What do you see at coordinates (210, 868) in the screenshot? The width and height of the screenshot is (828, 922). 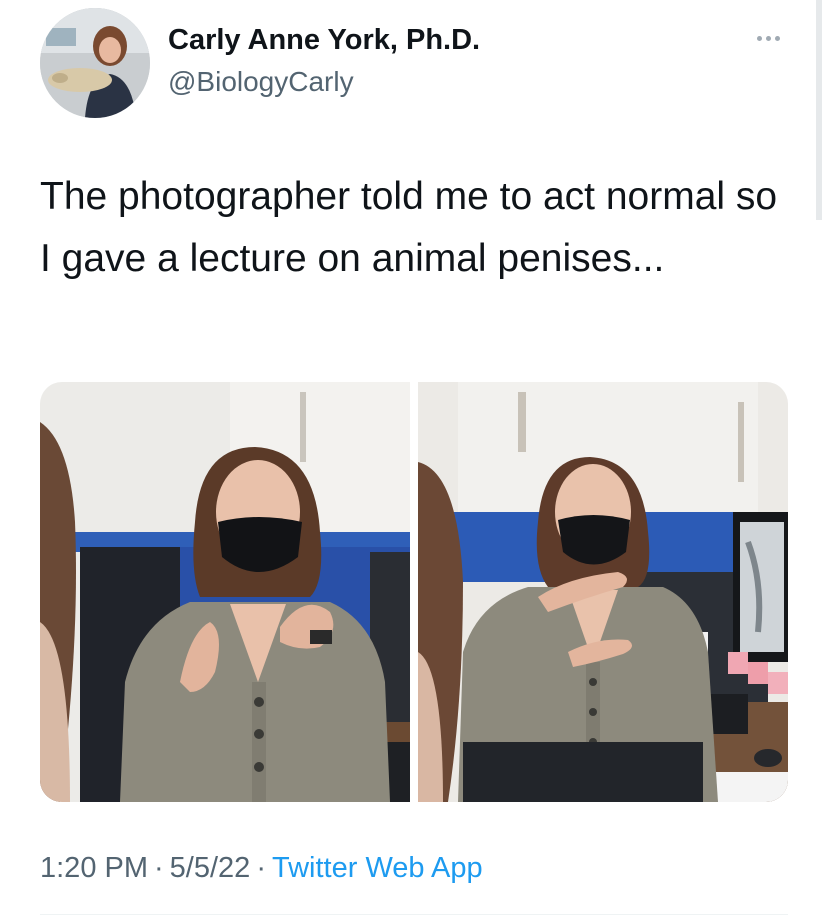 I see `tweet-date: 5/5/22` at bounding box center [210, 868].